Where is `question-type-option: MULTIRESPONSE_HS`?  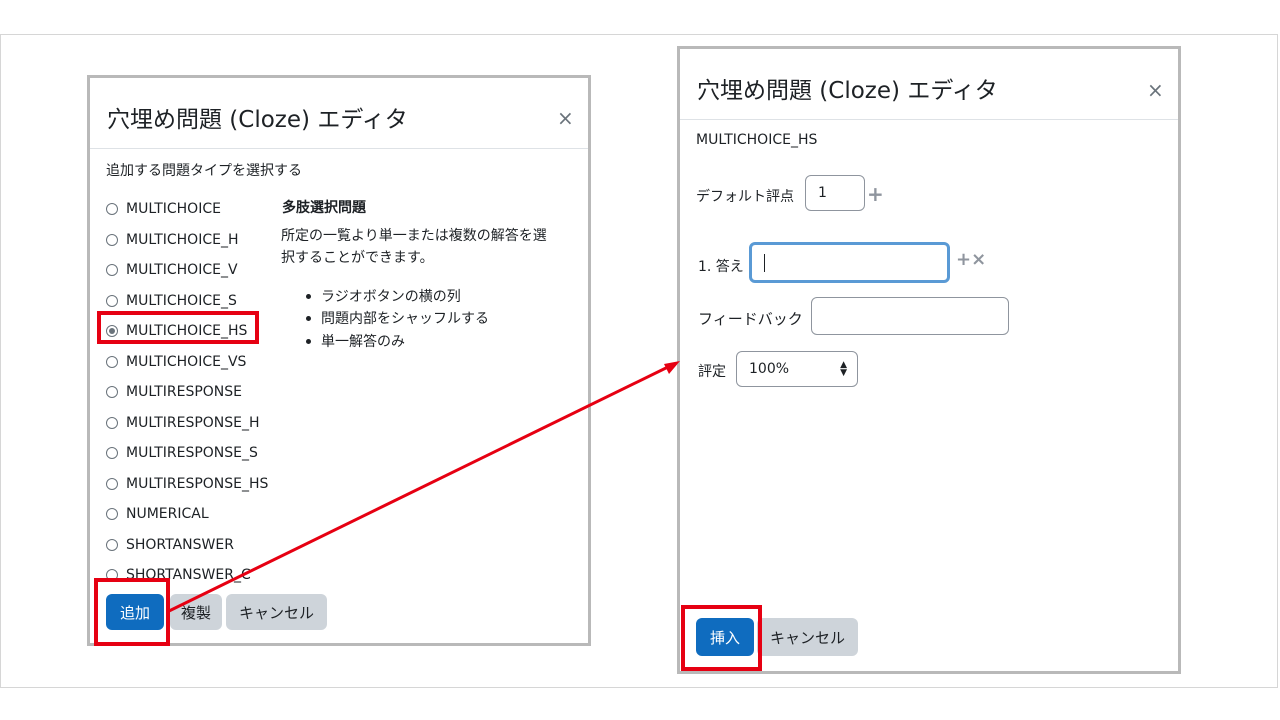
question-type-option: MULTIRESPONSE_HS is located at coordinates (187, 484).